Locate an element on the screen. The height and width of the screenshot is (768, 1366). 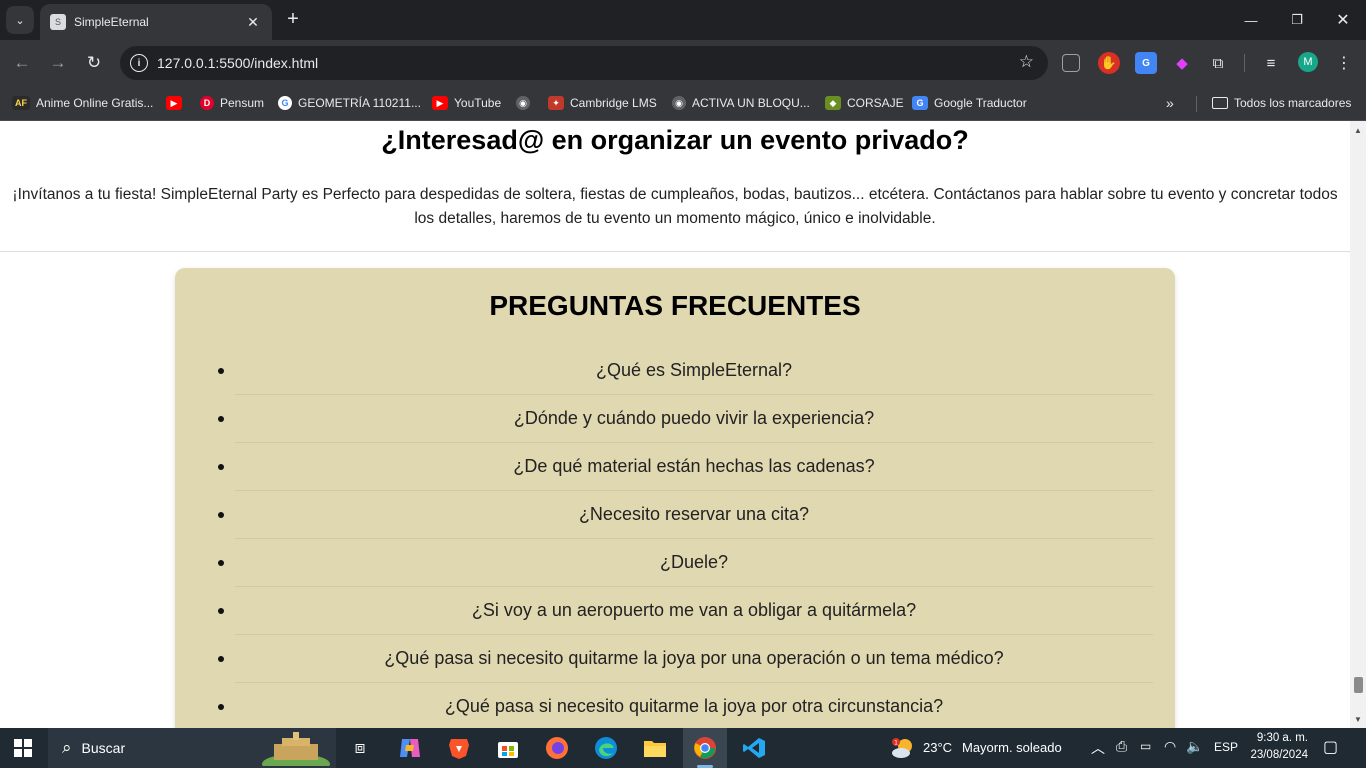
bookmark-translate: G Google Traductor is located at coordinates (969, 103).